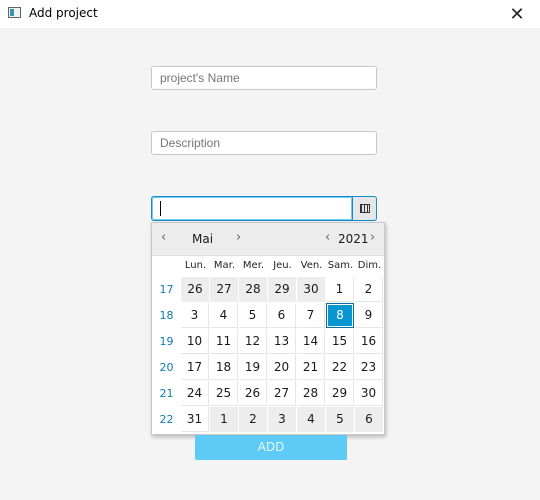 The width and height of the screenshot is (540, 500). I want to click on day-cell: 9, so click(369, 315).